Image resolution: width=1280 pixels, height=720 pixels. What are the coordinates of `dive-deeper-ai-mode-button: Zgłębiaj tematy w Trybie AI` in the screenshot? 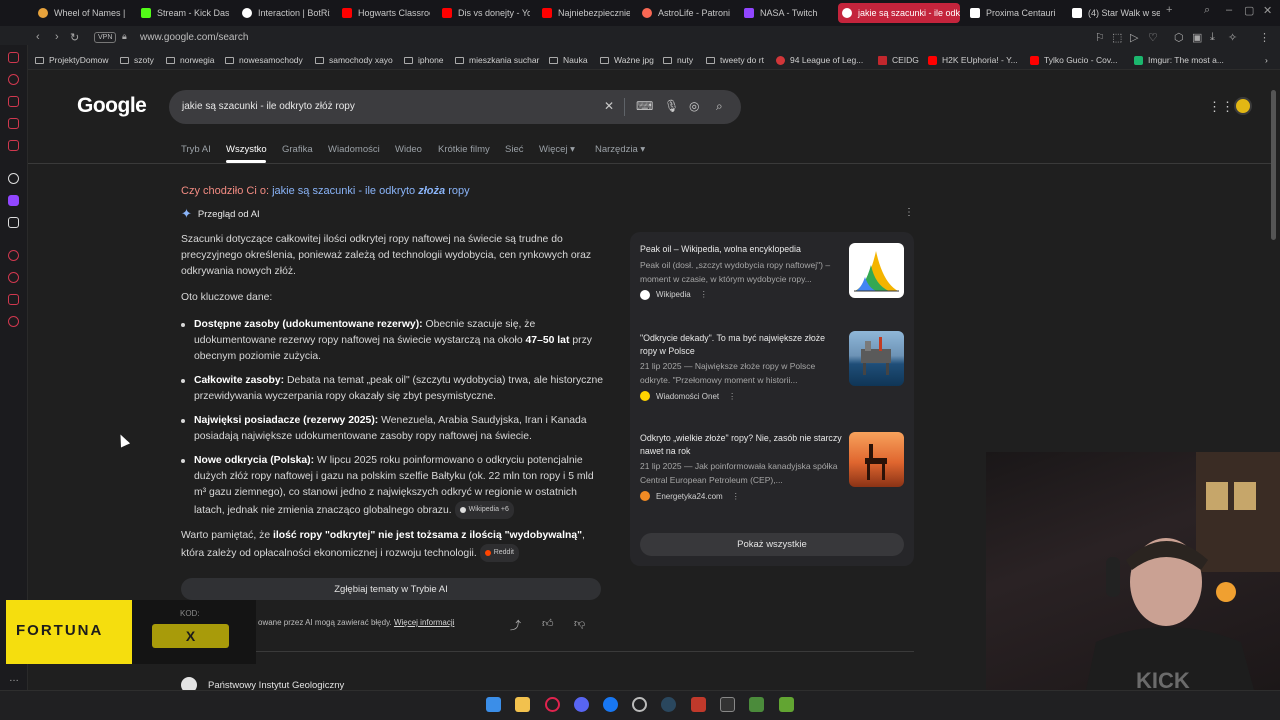 It's located at (391, 589).